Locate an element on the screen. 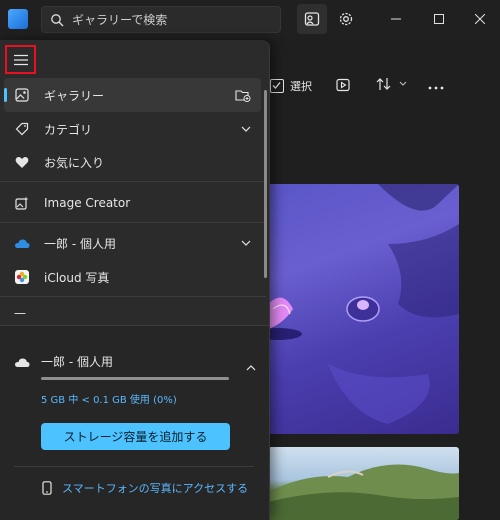  more-icon is located at coordinates (436, 88).